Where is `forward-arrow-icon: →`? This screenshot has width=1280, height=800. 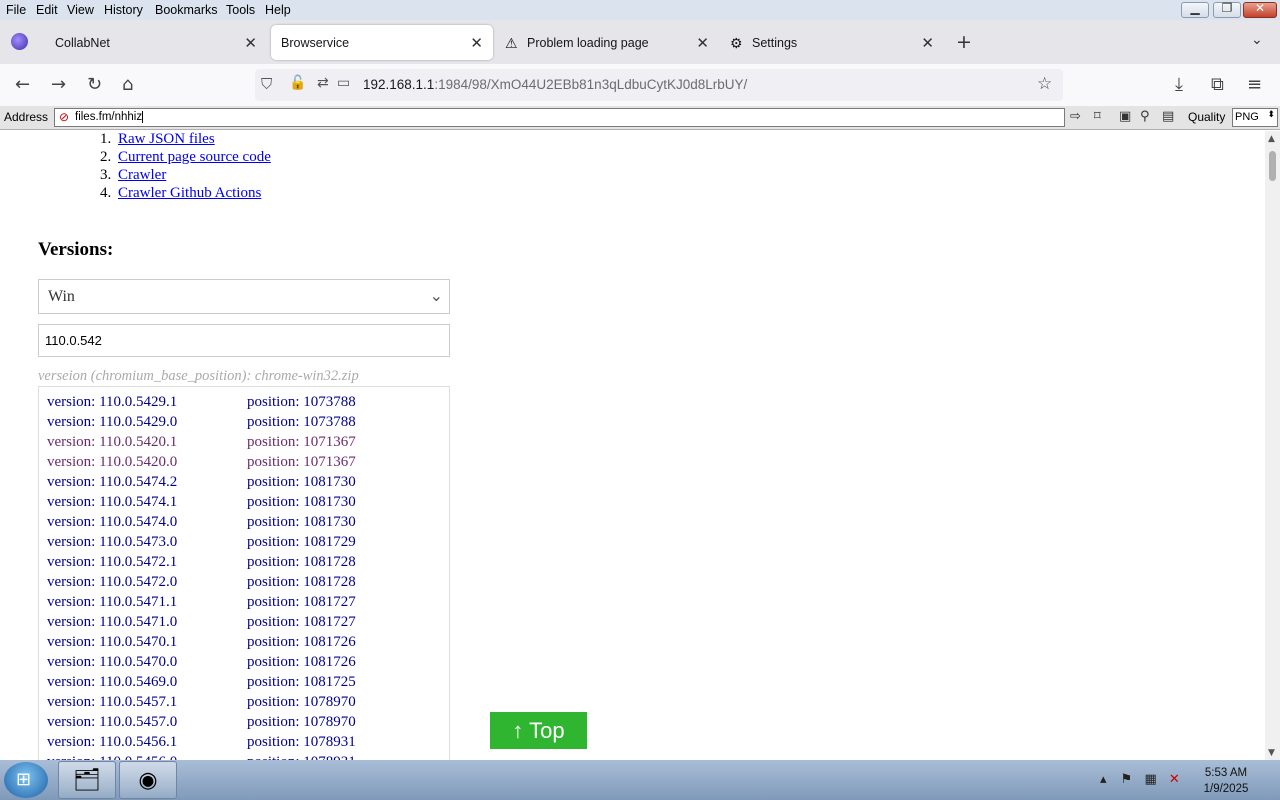 forward-arrow-icon: → is located at coordinates (58, 84).